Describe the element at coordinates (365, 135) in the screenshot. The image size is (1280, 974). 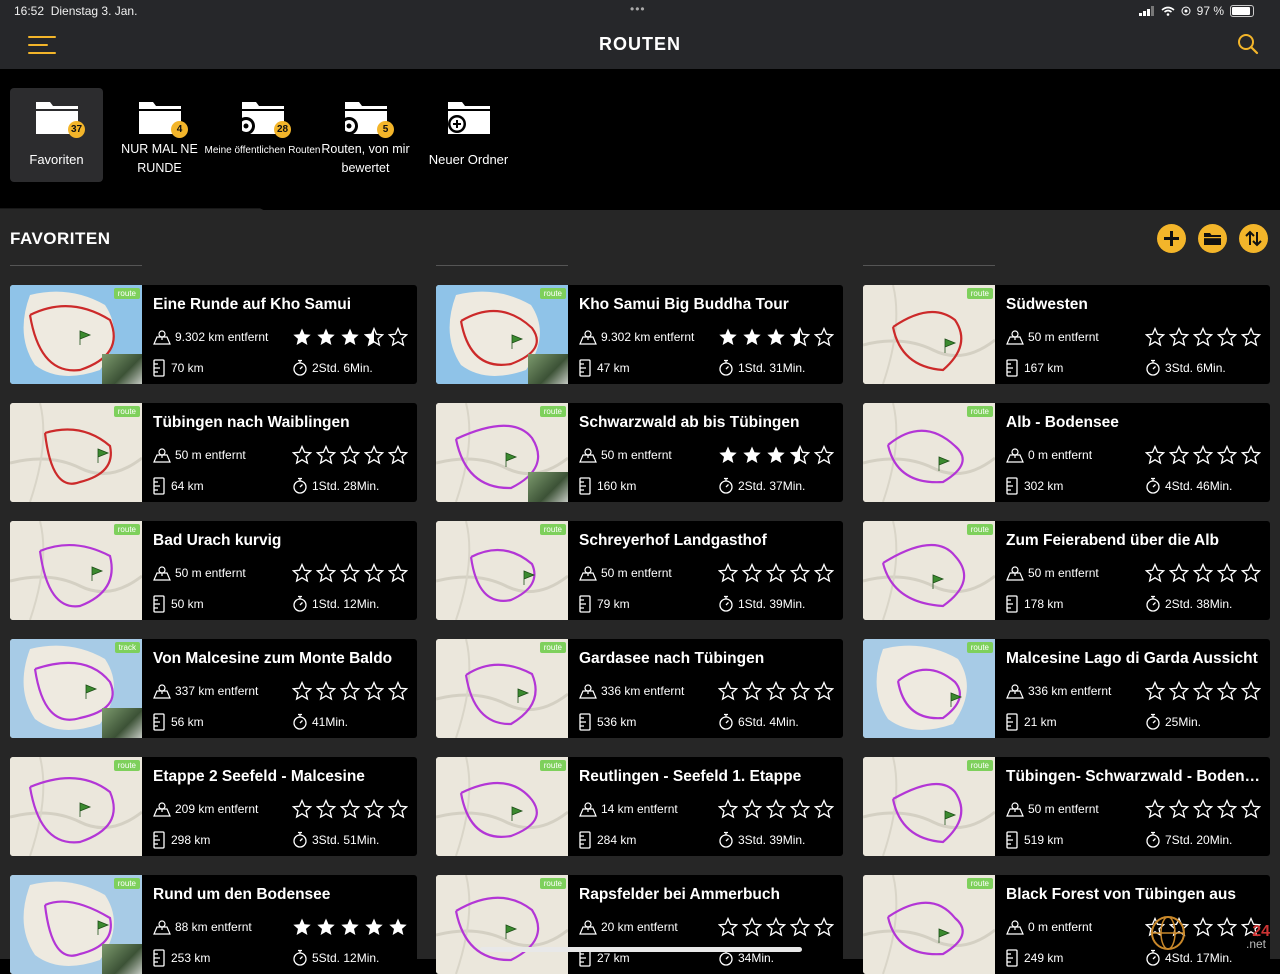
I see `folder-routen-von-mir-bewertet: 5 Routen, von mir bewertet` at that location.